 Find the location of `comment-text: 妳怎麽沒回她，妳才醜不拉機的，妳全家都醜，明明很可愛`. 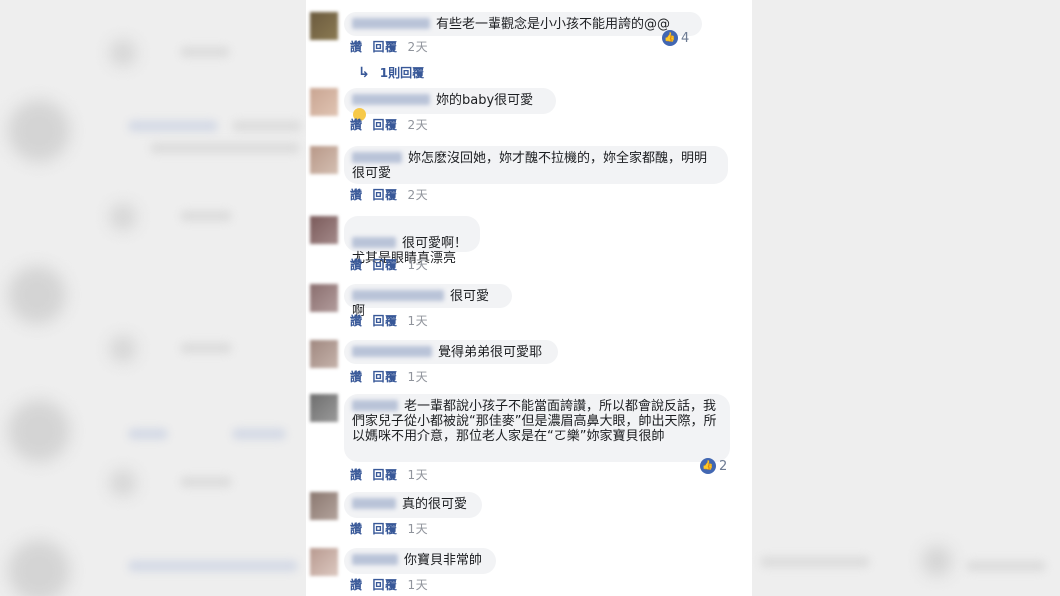

comment-text: 妳怎麽沒回她，妳才醜不拉機的，妳全家都醜，明明很可愛 is located at coordinates (530, 166).